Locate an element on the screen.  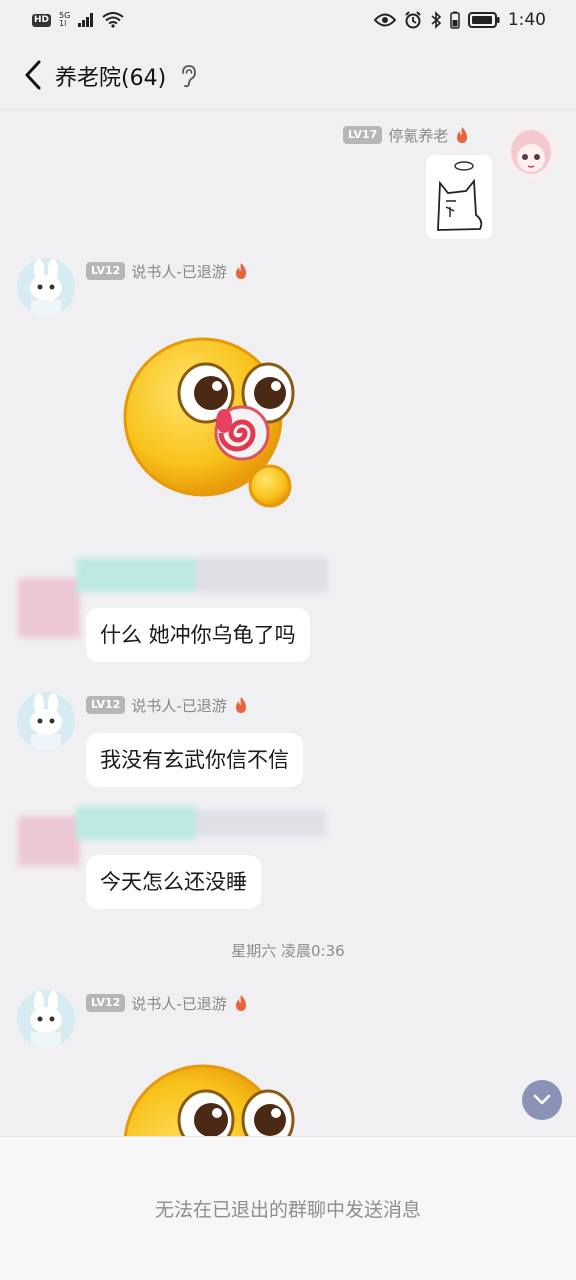
signal-icon is located at coordinates (86, 20).